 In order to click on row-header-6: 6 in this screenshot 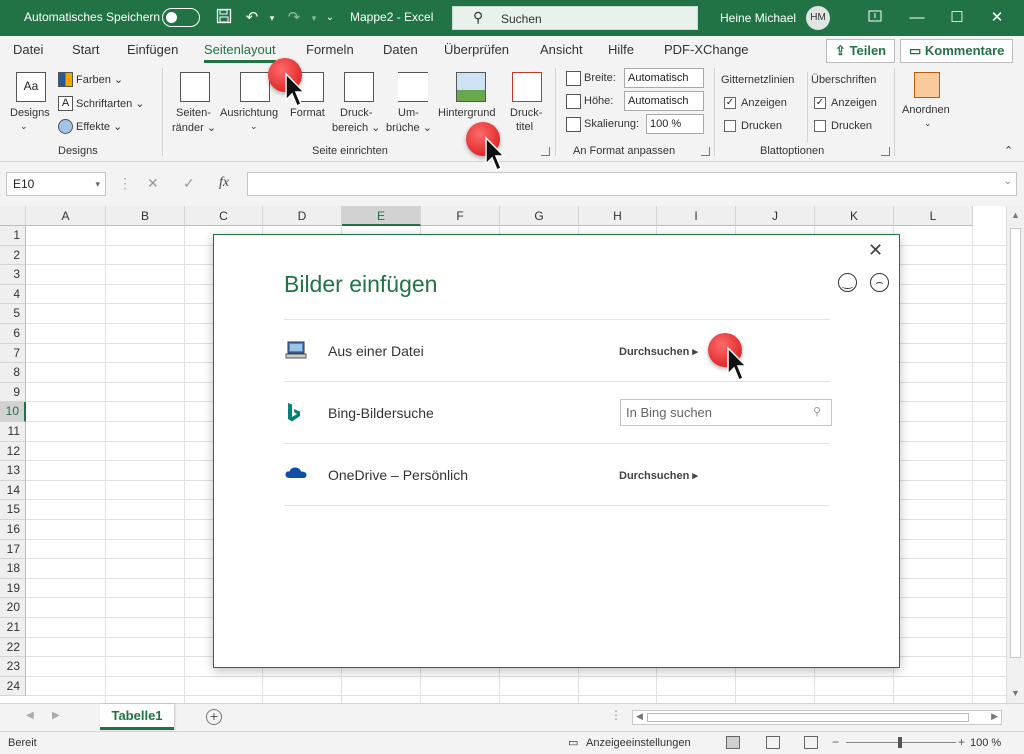, I will do `click(13, 334)`.